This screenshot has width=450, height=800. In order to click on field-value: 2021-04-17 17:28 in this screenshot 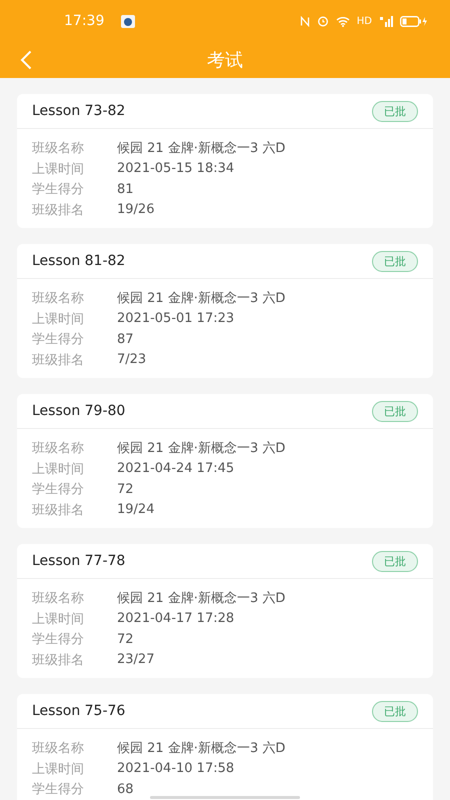, I will do `click(175, 618)`.